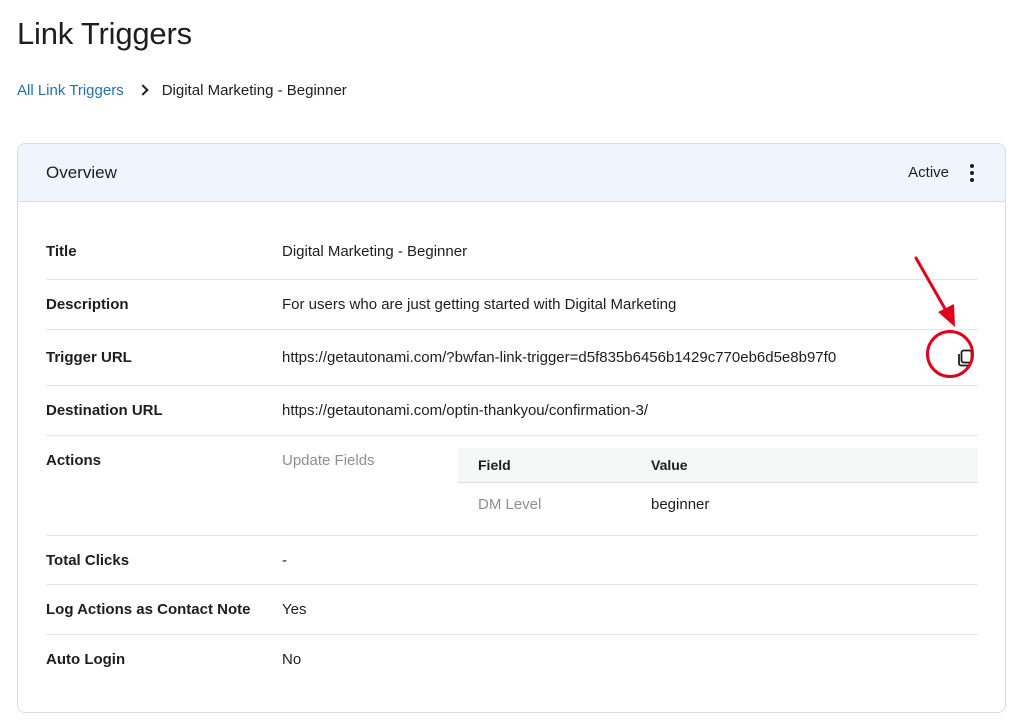 This screenshot has height=728, width=1024. I want to click on overview-header: Overview Active, so click(511, 173).